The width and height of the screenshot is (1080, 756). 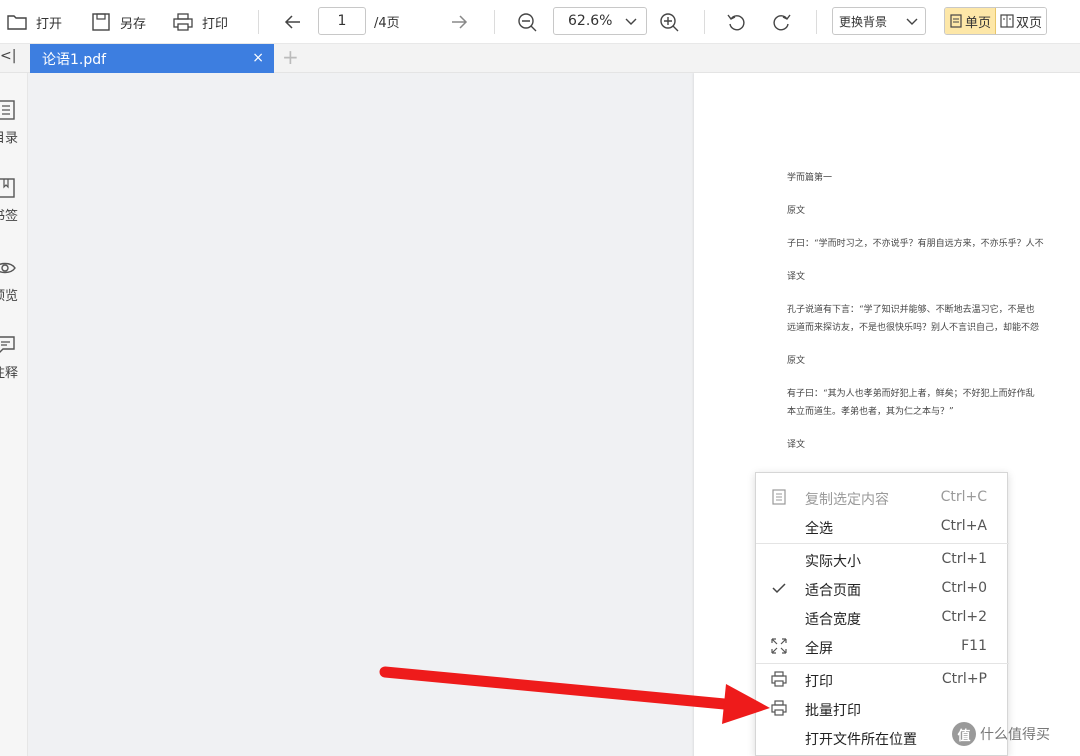 What do you see at coordinates (200, 22) in the screenshot?
I see `print-button: 打印` at bounding box center [200, 22].